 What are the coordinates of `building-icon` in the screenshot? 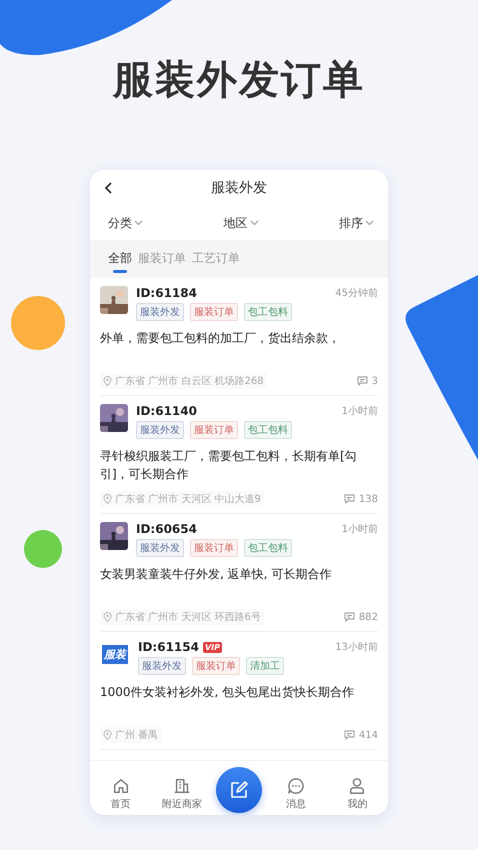 It's located at (181, 786).